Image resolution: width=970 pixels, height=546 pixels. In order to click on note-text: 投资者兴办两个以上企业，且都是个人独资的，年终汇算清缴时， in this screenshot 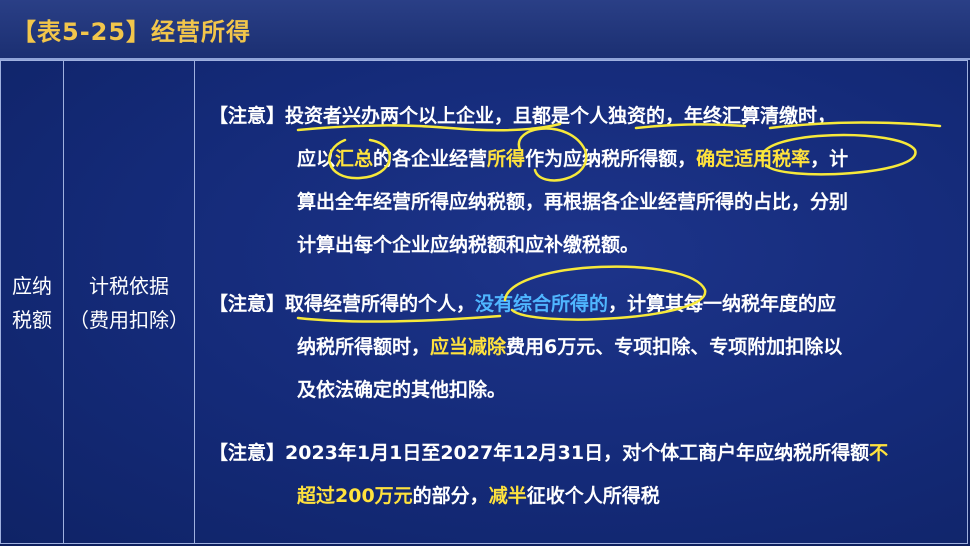, I will do `click(561, 116)`.